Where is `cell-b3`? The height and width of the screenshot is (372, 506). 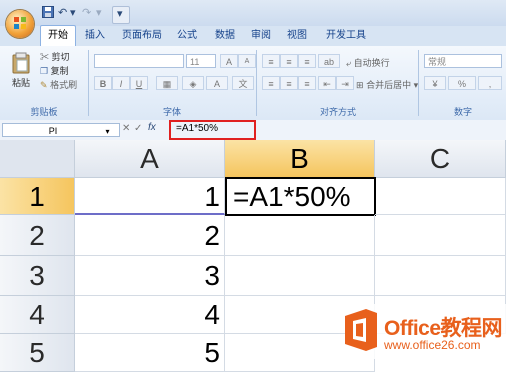
cell-b3 is located at coordinates (300, 276).